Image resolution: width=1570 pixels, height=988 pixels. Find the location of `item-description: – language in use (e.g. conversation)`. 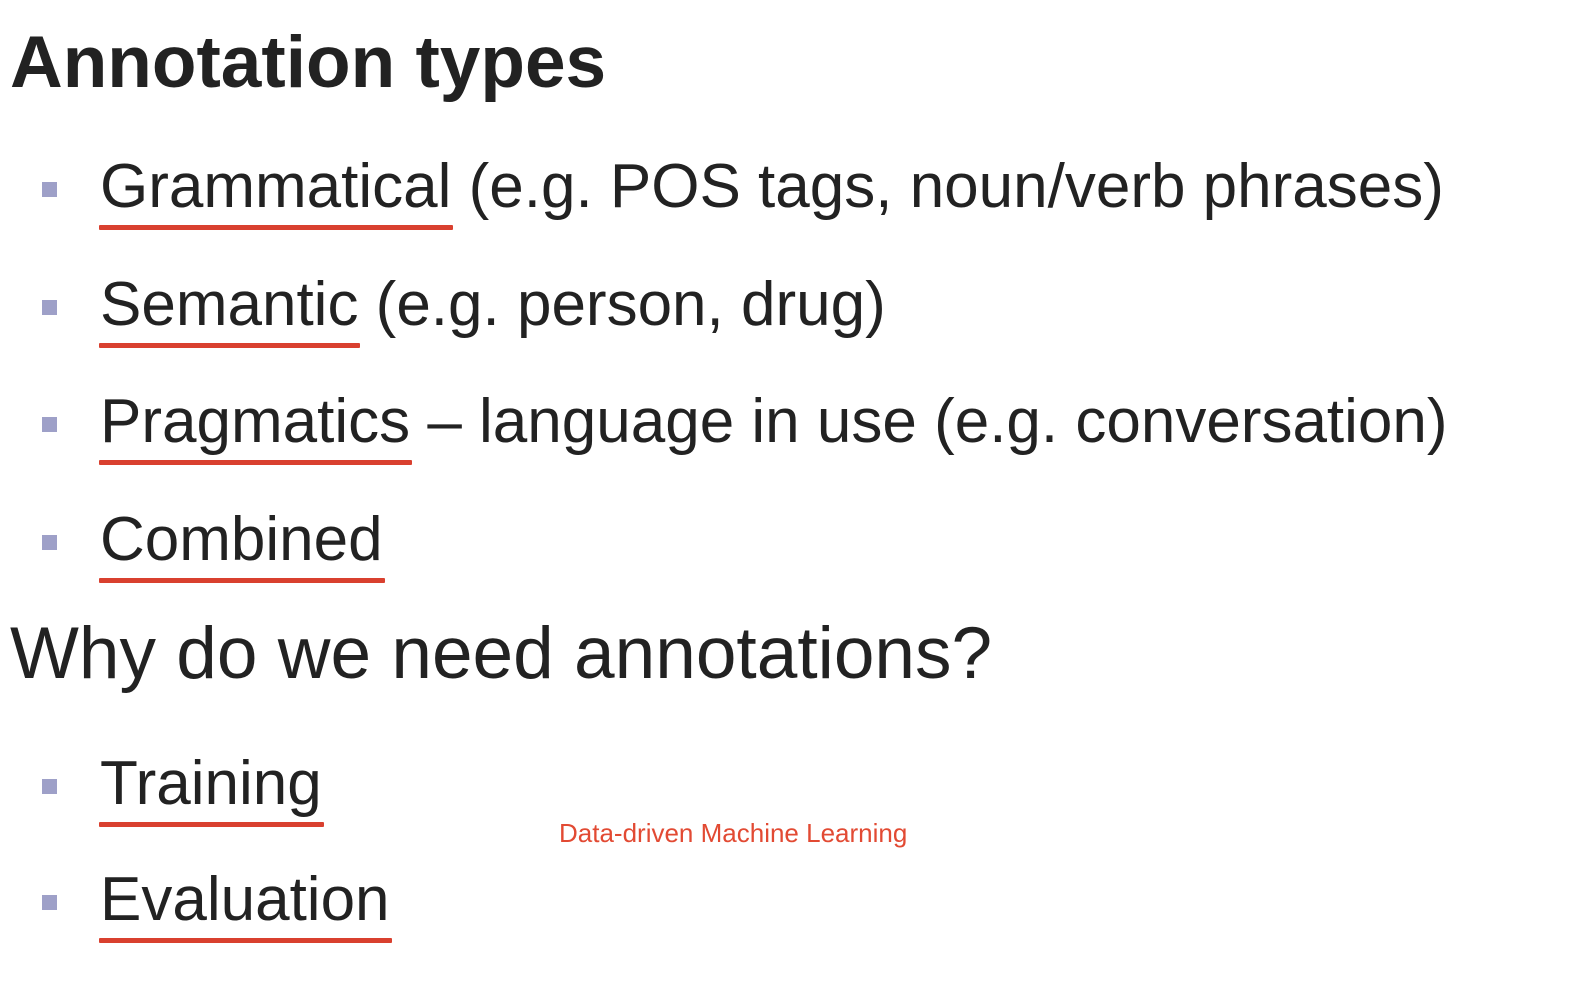

item-description: – language in use (e.g. conversation) is located at coordinates (929, 421).